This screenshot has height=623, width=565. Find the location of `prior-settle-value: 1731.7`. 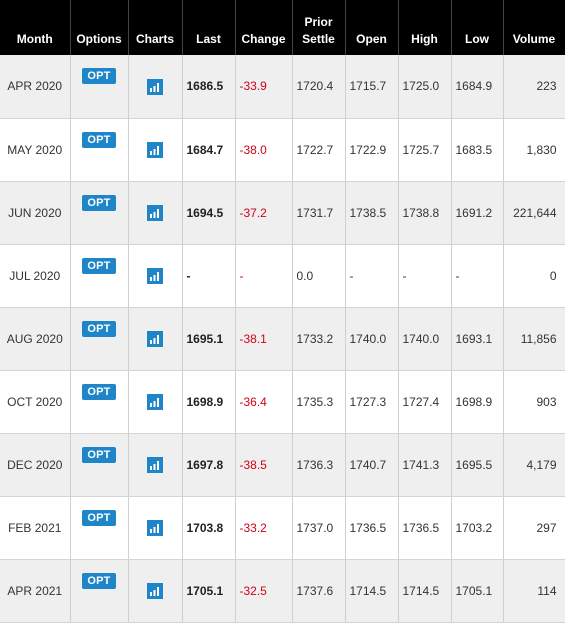

prior-settle-value: 1731.7 is located at coordinates (319, 213).